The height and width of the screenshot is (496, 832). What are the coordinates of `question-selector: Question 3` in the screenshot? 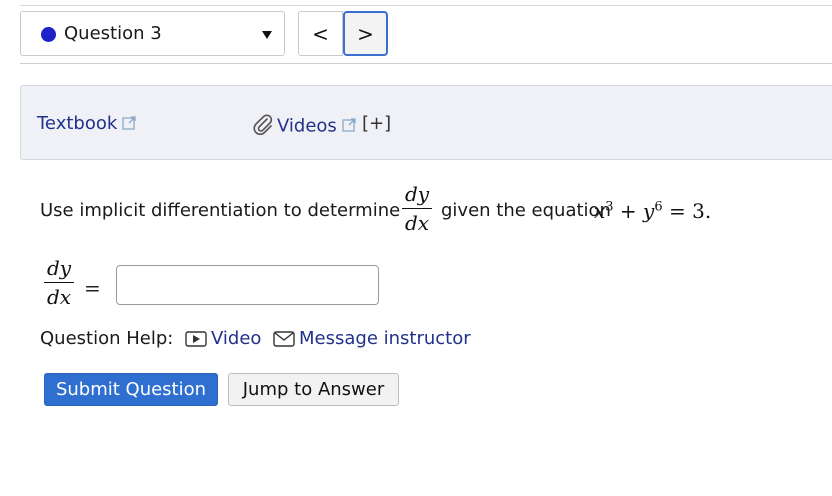 It's located at (152, 33).